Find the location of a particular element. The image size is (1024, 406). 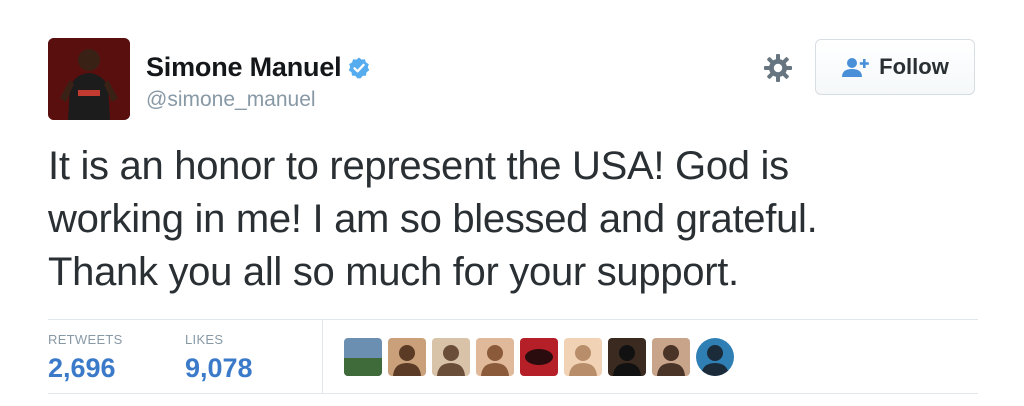

likers-avatar-list is located at coordinates (542, 357).